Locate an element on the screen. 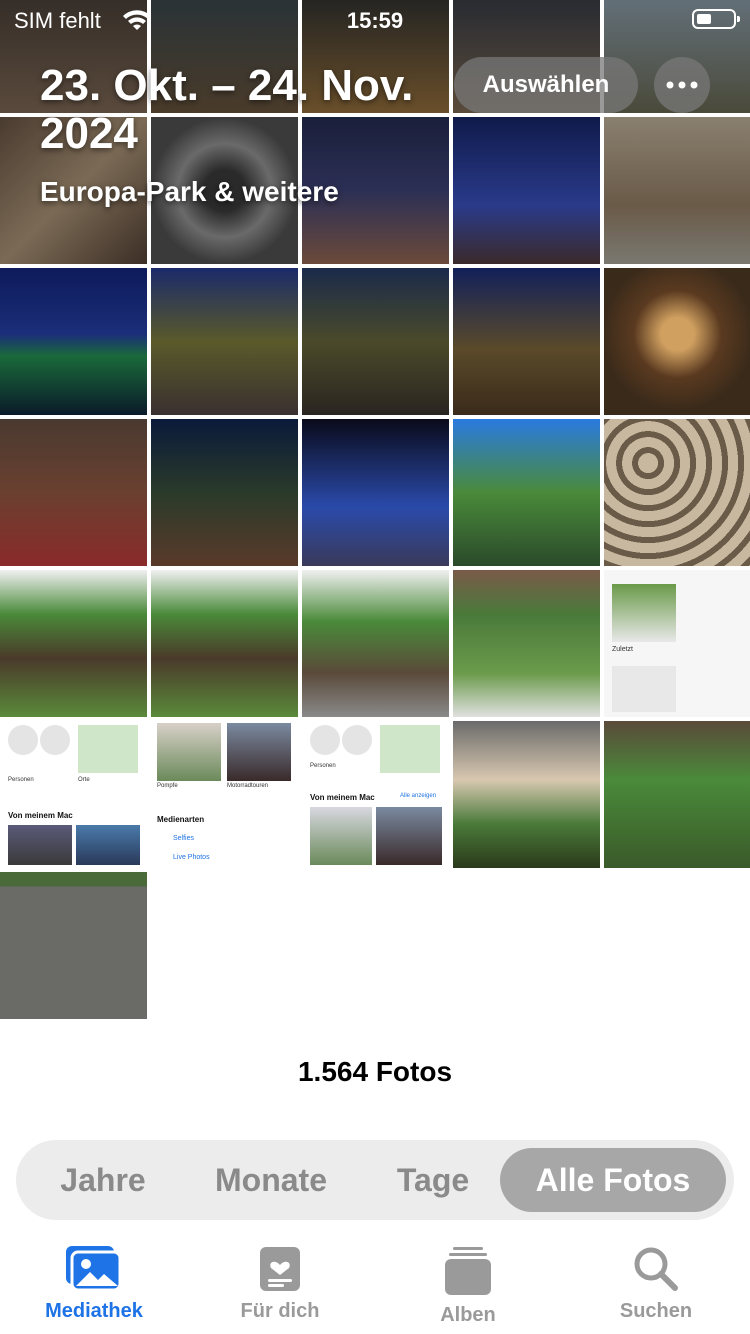 Image resolution: width=750 pixels, height=1334 pixels. tab-suchen: Suchen is located at coordinates (656, 1283).